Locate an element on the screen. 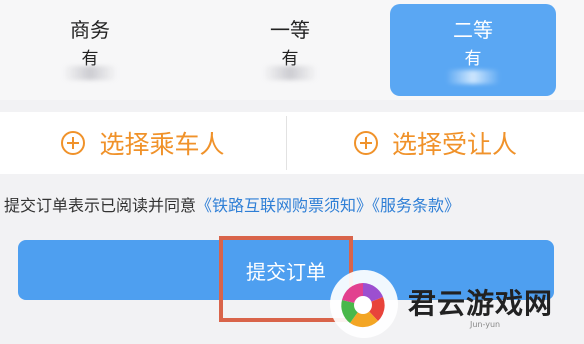 This screenshot has height=344, width=584. seat-tab-first-class: 一等 有 is located at coordinates (290, 48).